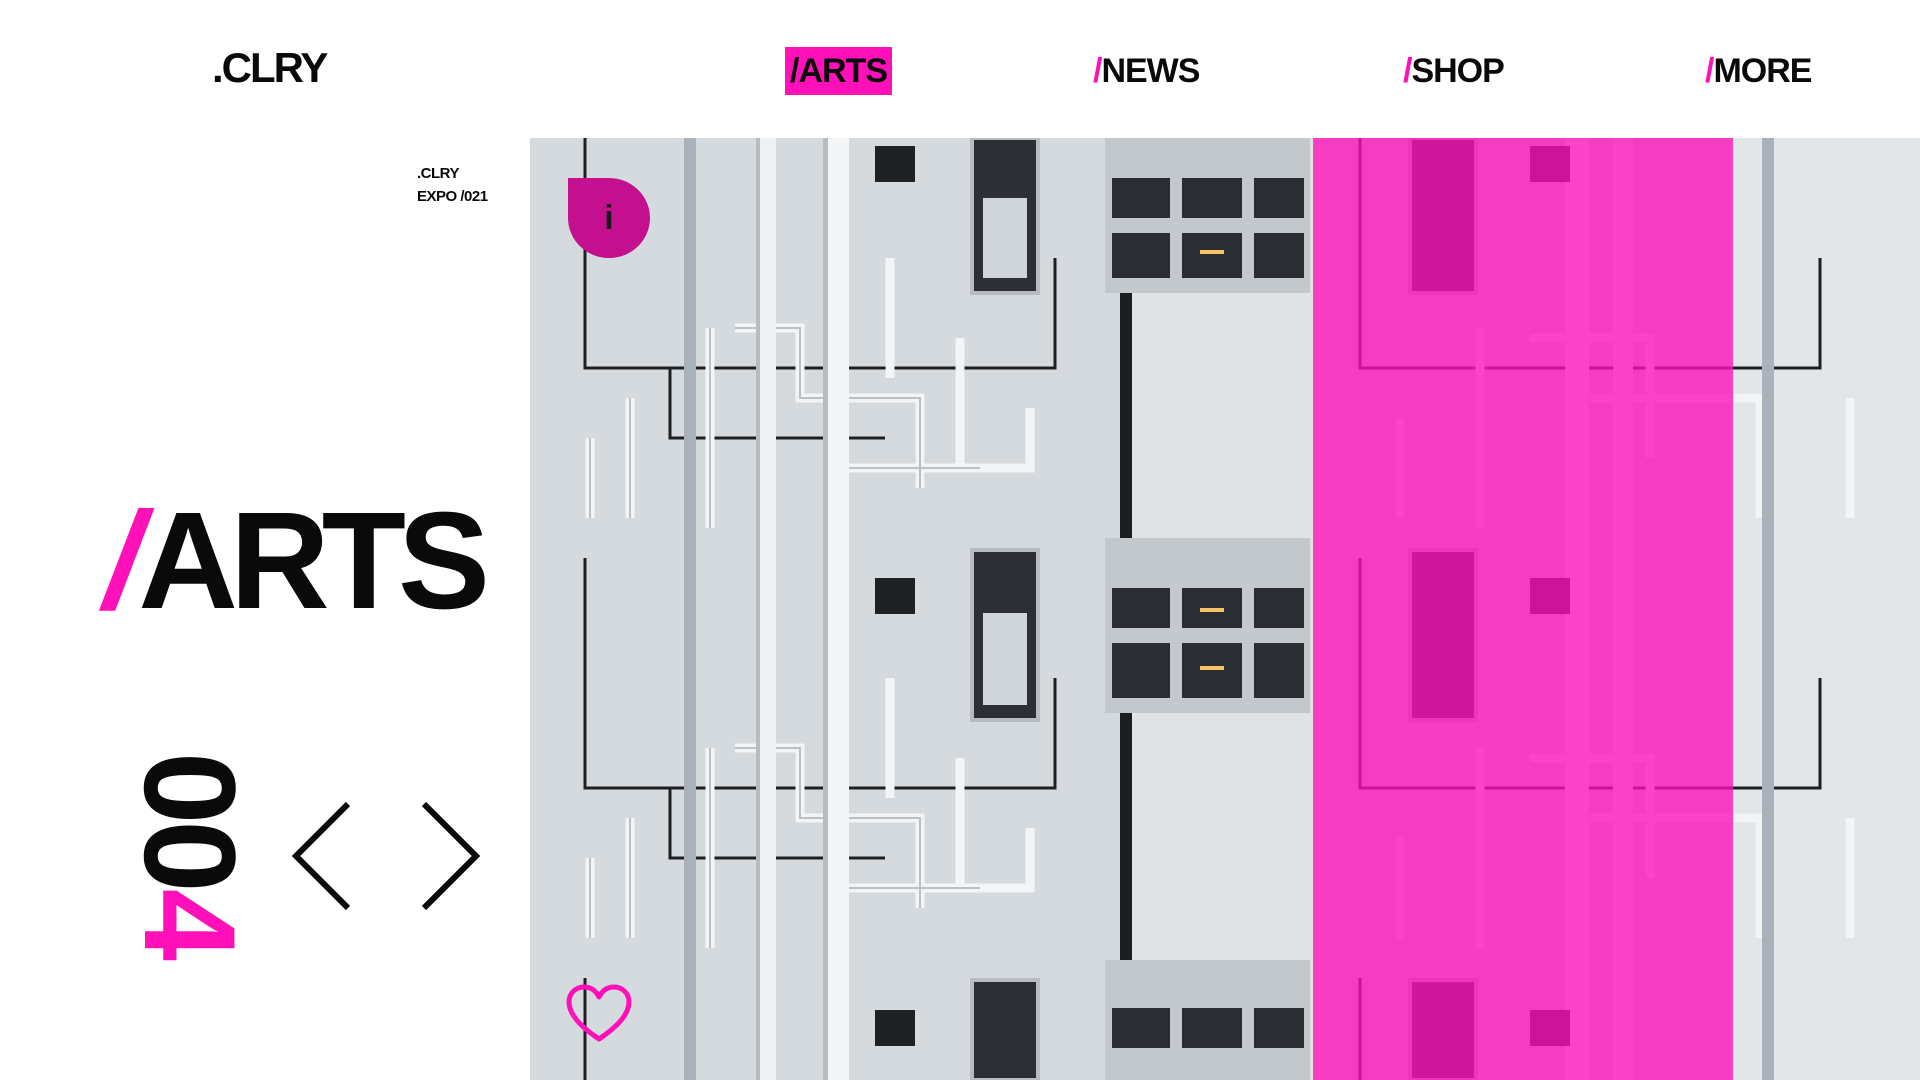  Describe the element at coordinates (452, 196) in the screenshot. I see `meta-expo: EXPO /021` at that location.